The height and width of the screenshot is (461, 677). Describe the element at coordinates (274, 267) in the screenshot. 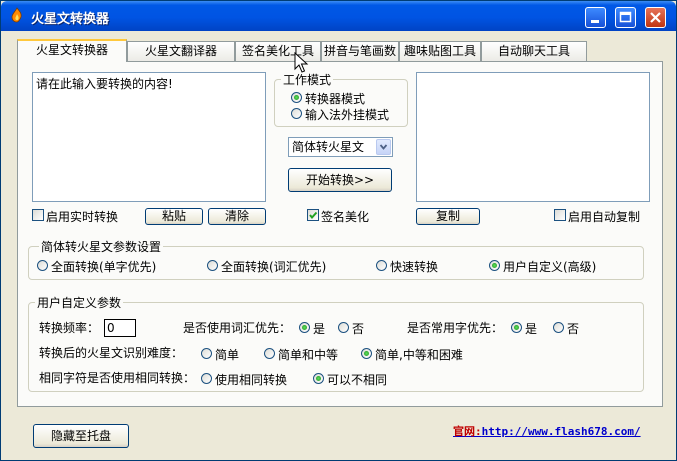

I see `radio-full-word-label: 全面转换(词汇优先)` at that location.